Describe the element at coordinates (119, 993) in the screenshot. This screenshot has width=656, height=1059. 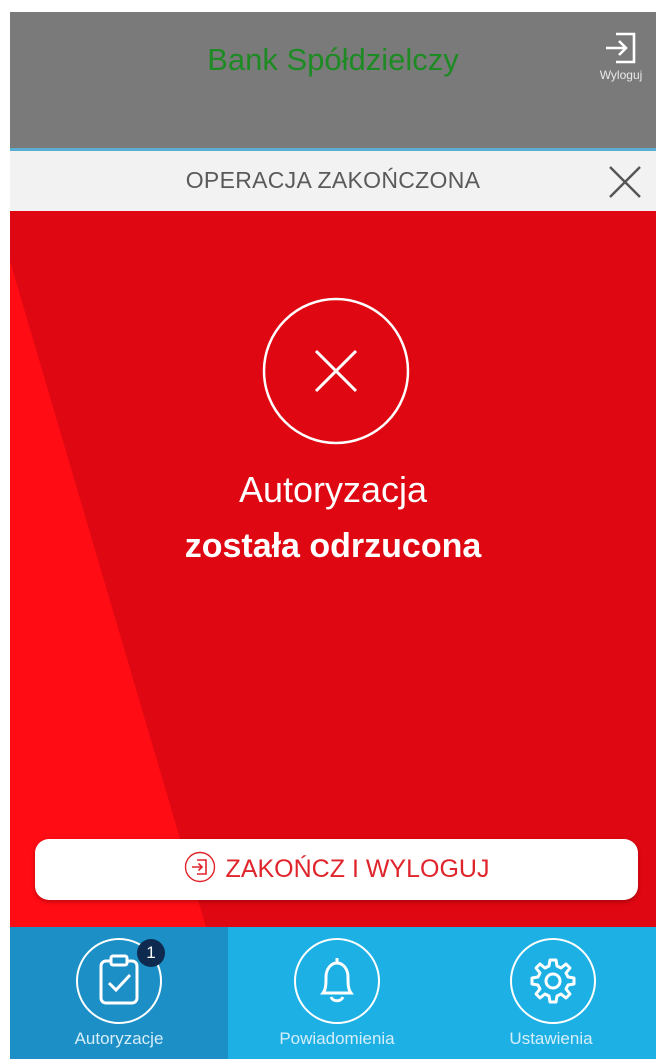
I see `nav-item-autoryzacje: 1 Autoryzacje` at that location.